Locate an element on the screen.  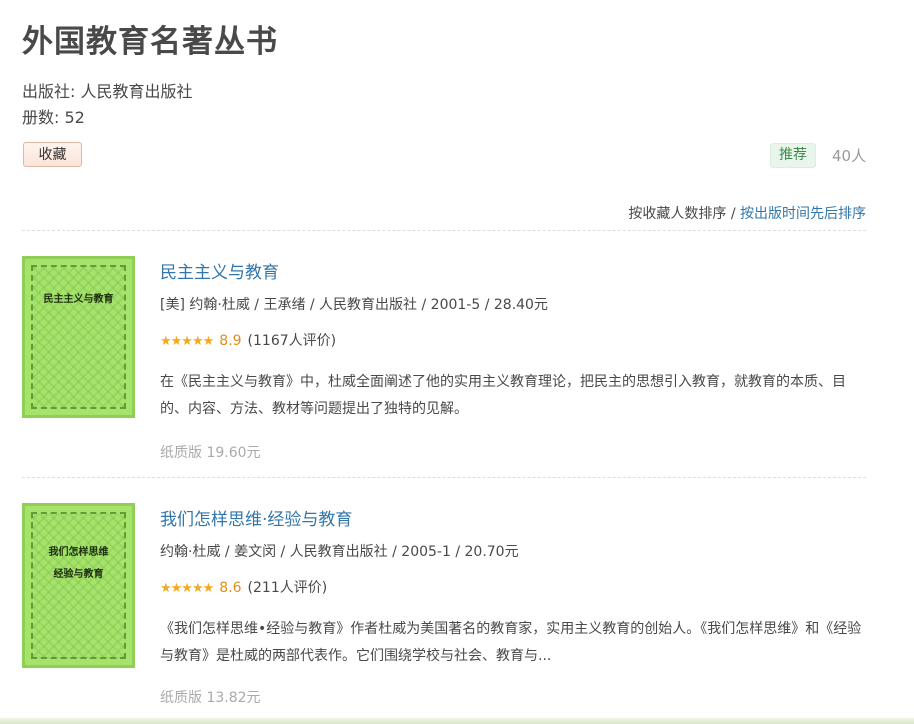
collect-button: 收藏 is located at coordinates (52, 154).